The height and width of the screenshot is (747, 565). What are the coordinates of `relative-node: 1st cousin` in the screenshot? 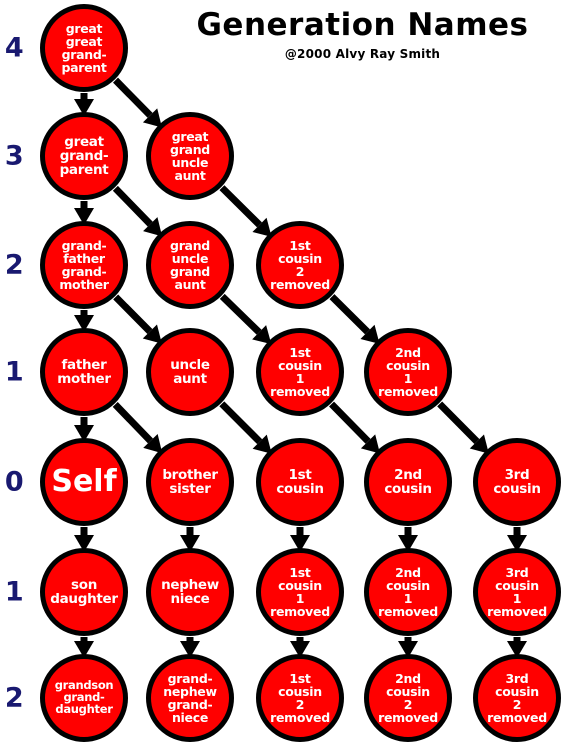 It's located at (300, 482).